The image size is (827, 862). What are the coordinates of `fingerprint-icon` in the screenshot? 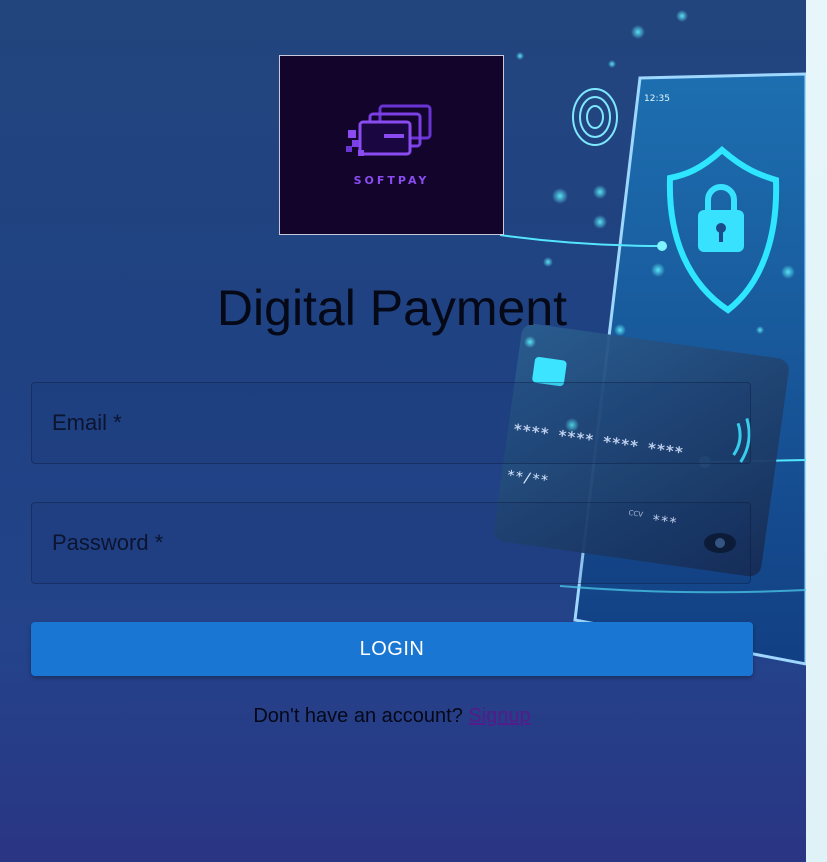 It's located at (595, 117).